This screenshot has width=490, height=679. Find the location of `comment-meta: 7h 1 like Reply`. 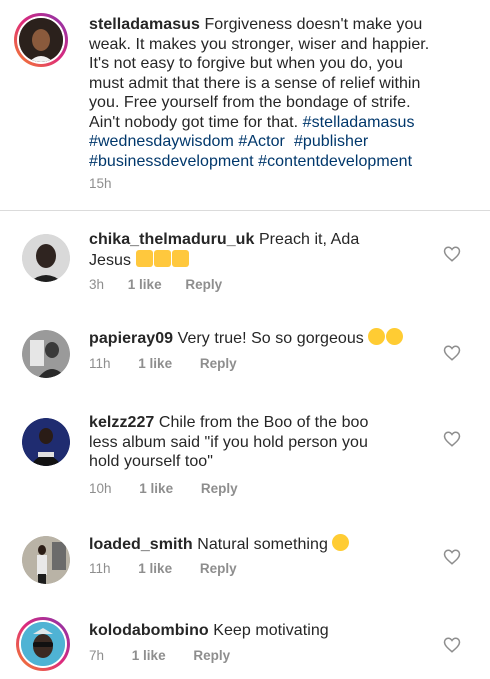

comment-meta: 7h 1 like Reply is located at coordinates (159, 655).